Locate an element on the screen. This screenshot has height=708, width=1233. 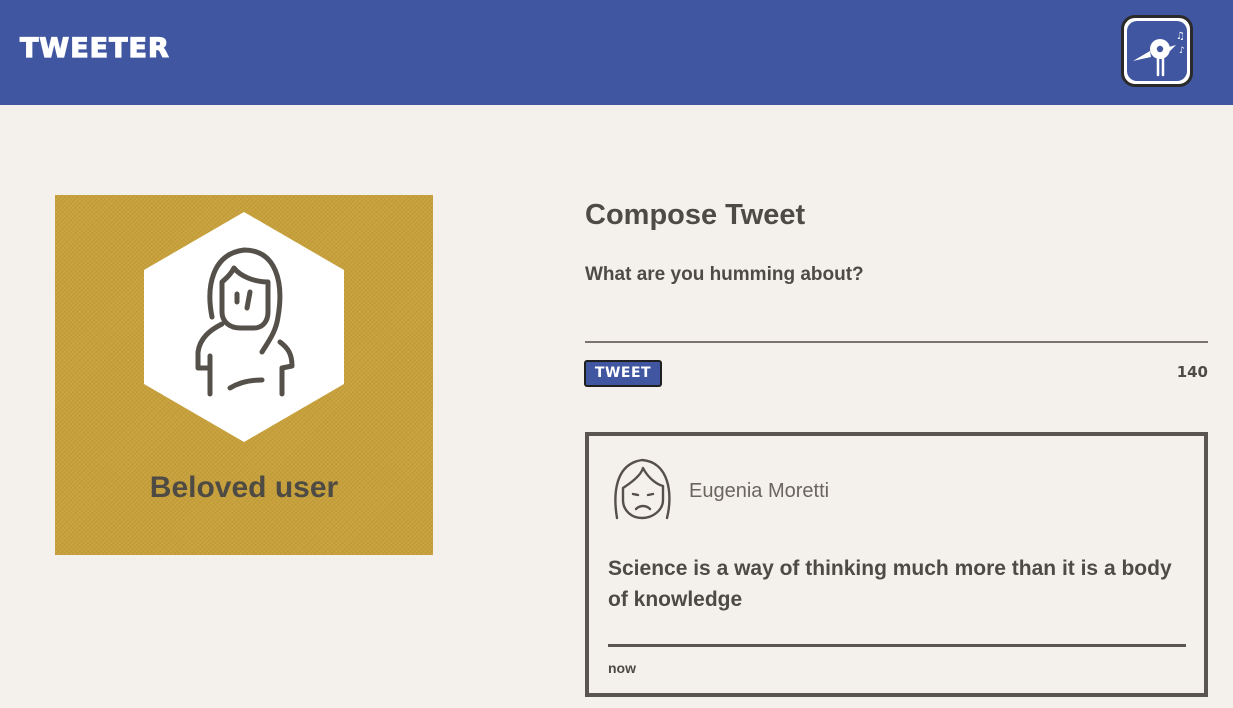
sad-woman-avatar-icon is located at coordinates (642, 489).